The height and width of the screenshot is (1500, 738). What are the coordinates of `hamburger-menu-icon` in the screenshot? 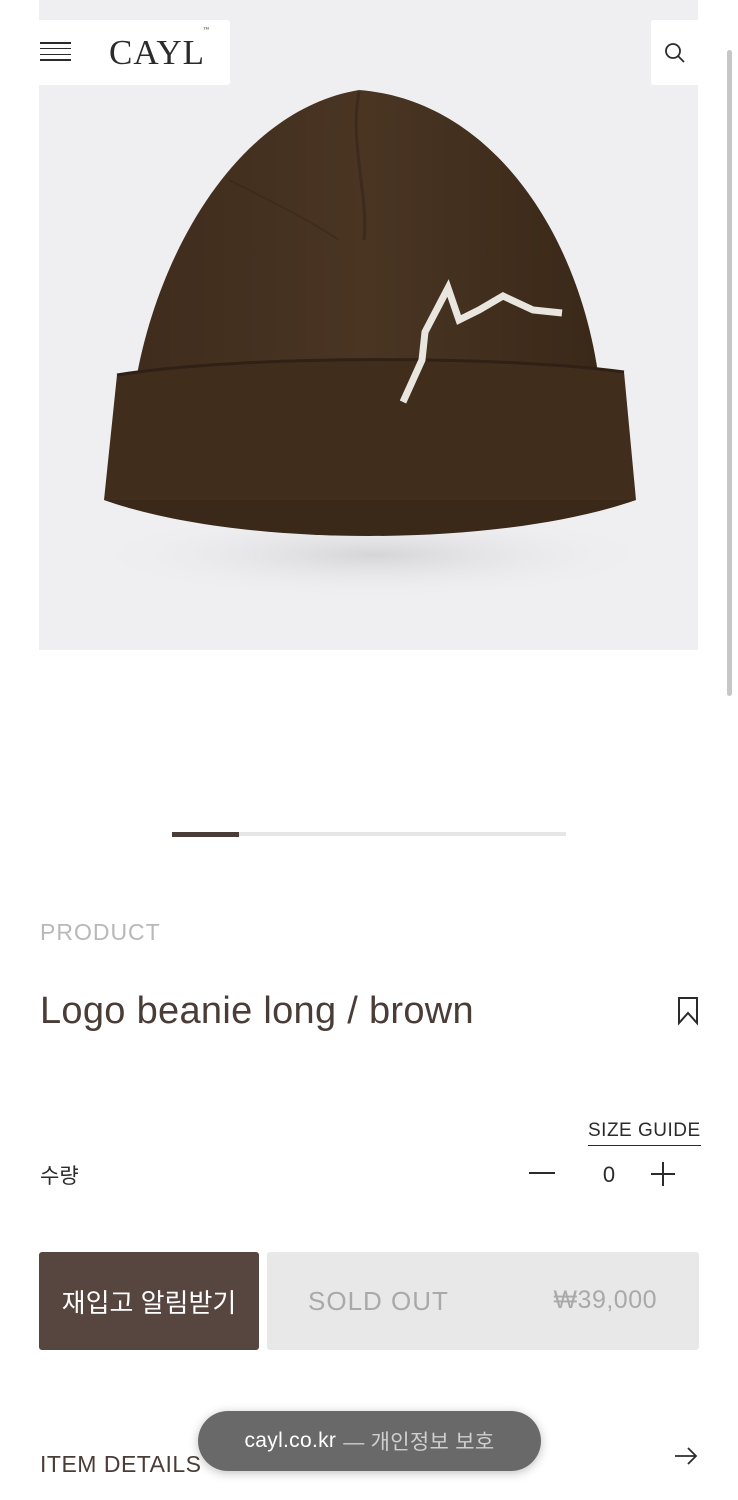 It's located at (55, 53).